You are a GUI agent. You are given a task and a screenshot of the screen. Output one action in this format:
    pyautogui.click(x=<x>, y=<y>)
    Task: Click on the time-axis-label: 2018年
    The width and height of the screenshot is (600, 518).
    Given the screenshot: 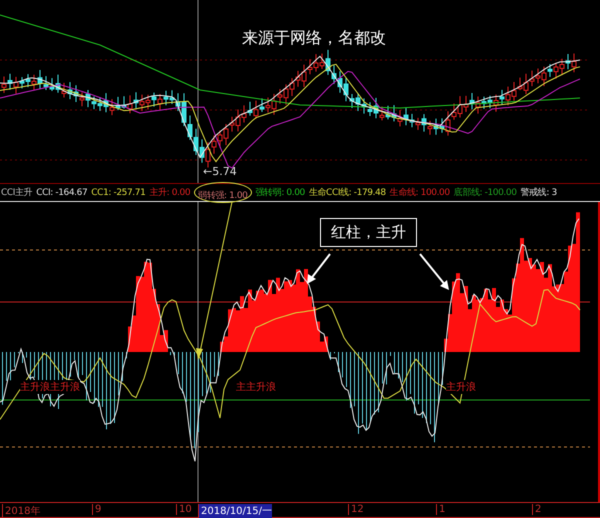 What is the action you would take?
    pyautogui.click(x=21, y=511)
    